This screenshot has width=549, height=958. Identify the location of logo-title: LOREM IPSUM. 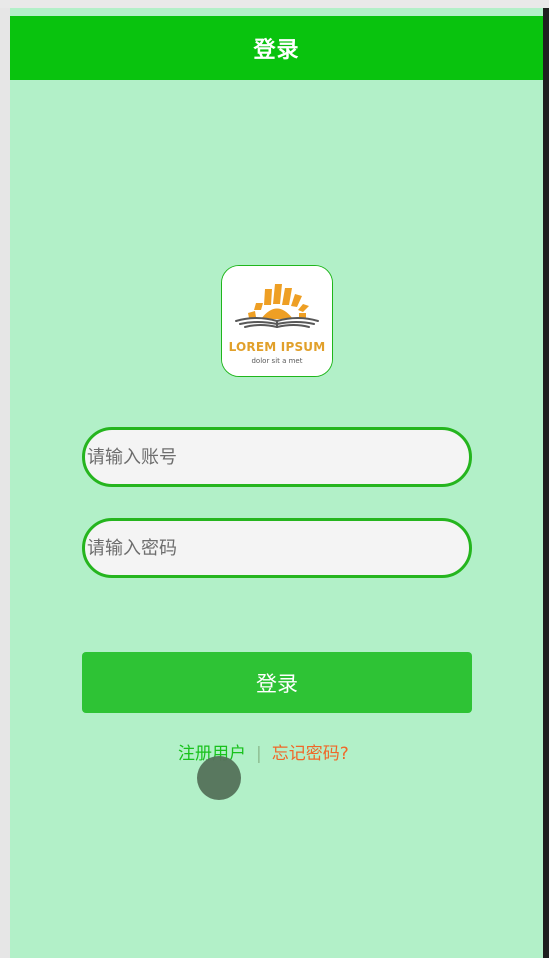
(277, 347).